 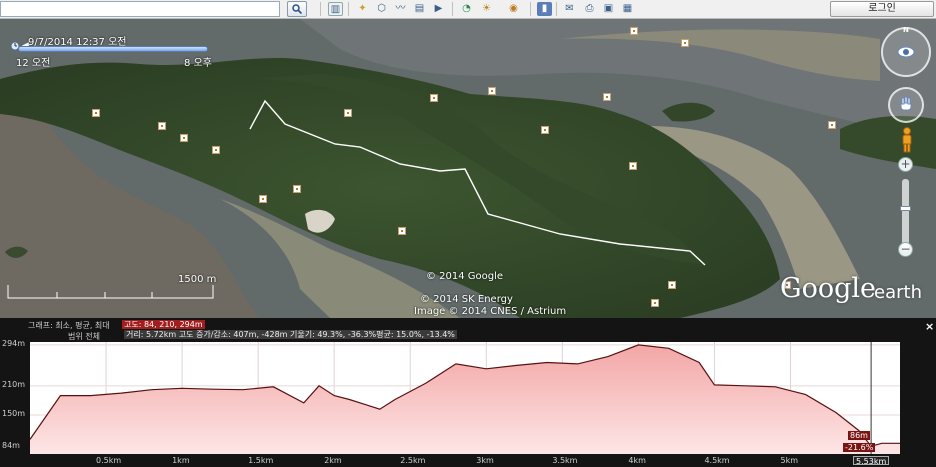 What do you see at coordinates (898, 292) in the screenshot?
I see `earth-logo: earth` at bounding box center [898, 292].